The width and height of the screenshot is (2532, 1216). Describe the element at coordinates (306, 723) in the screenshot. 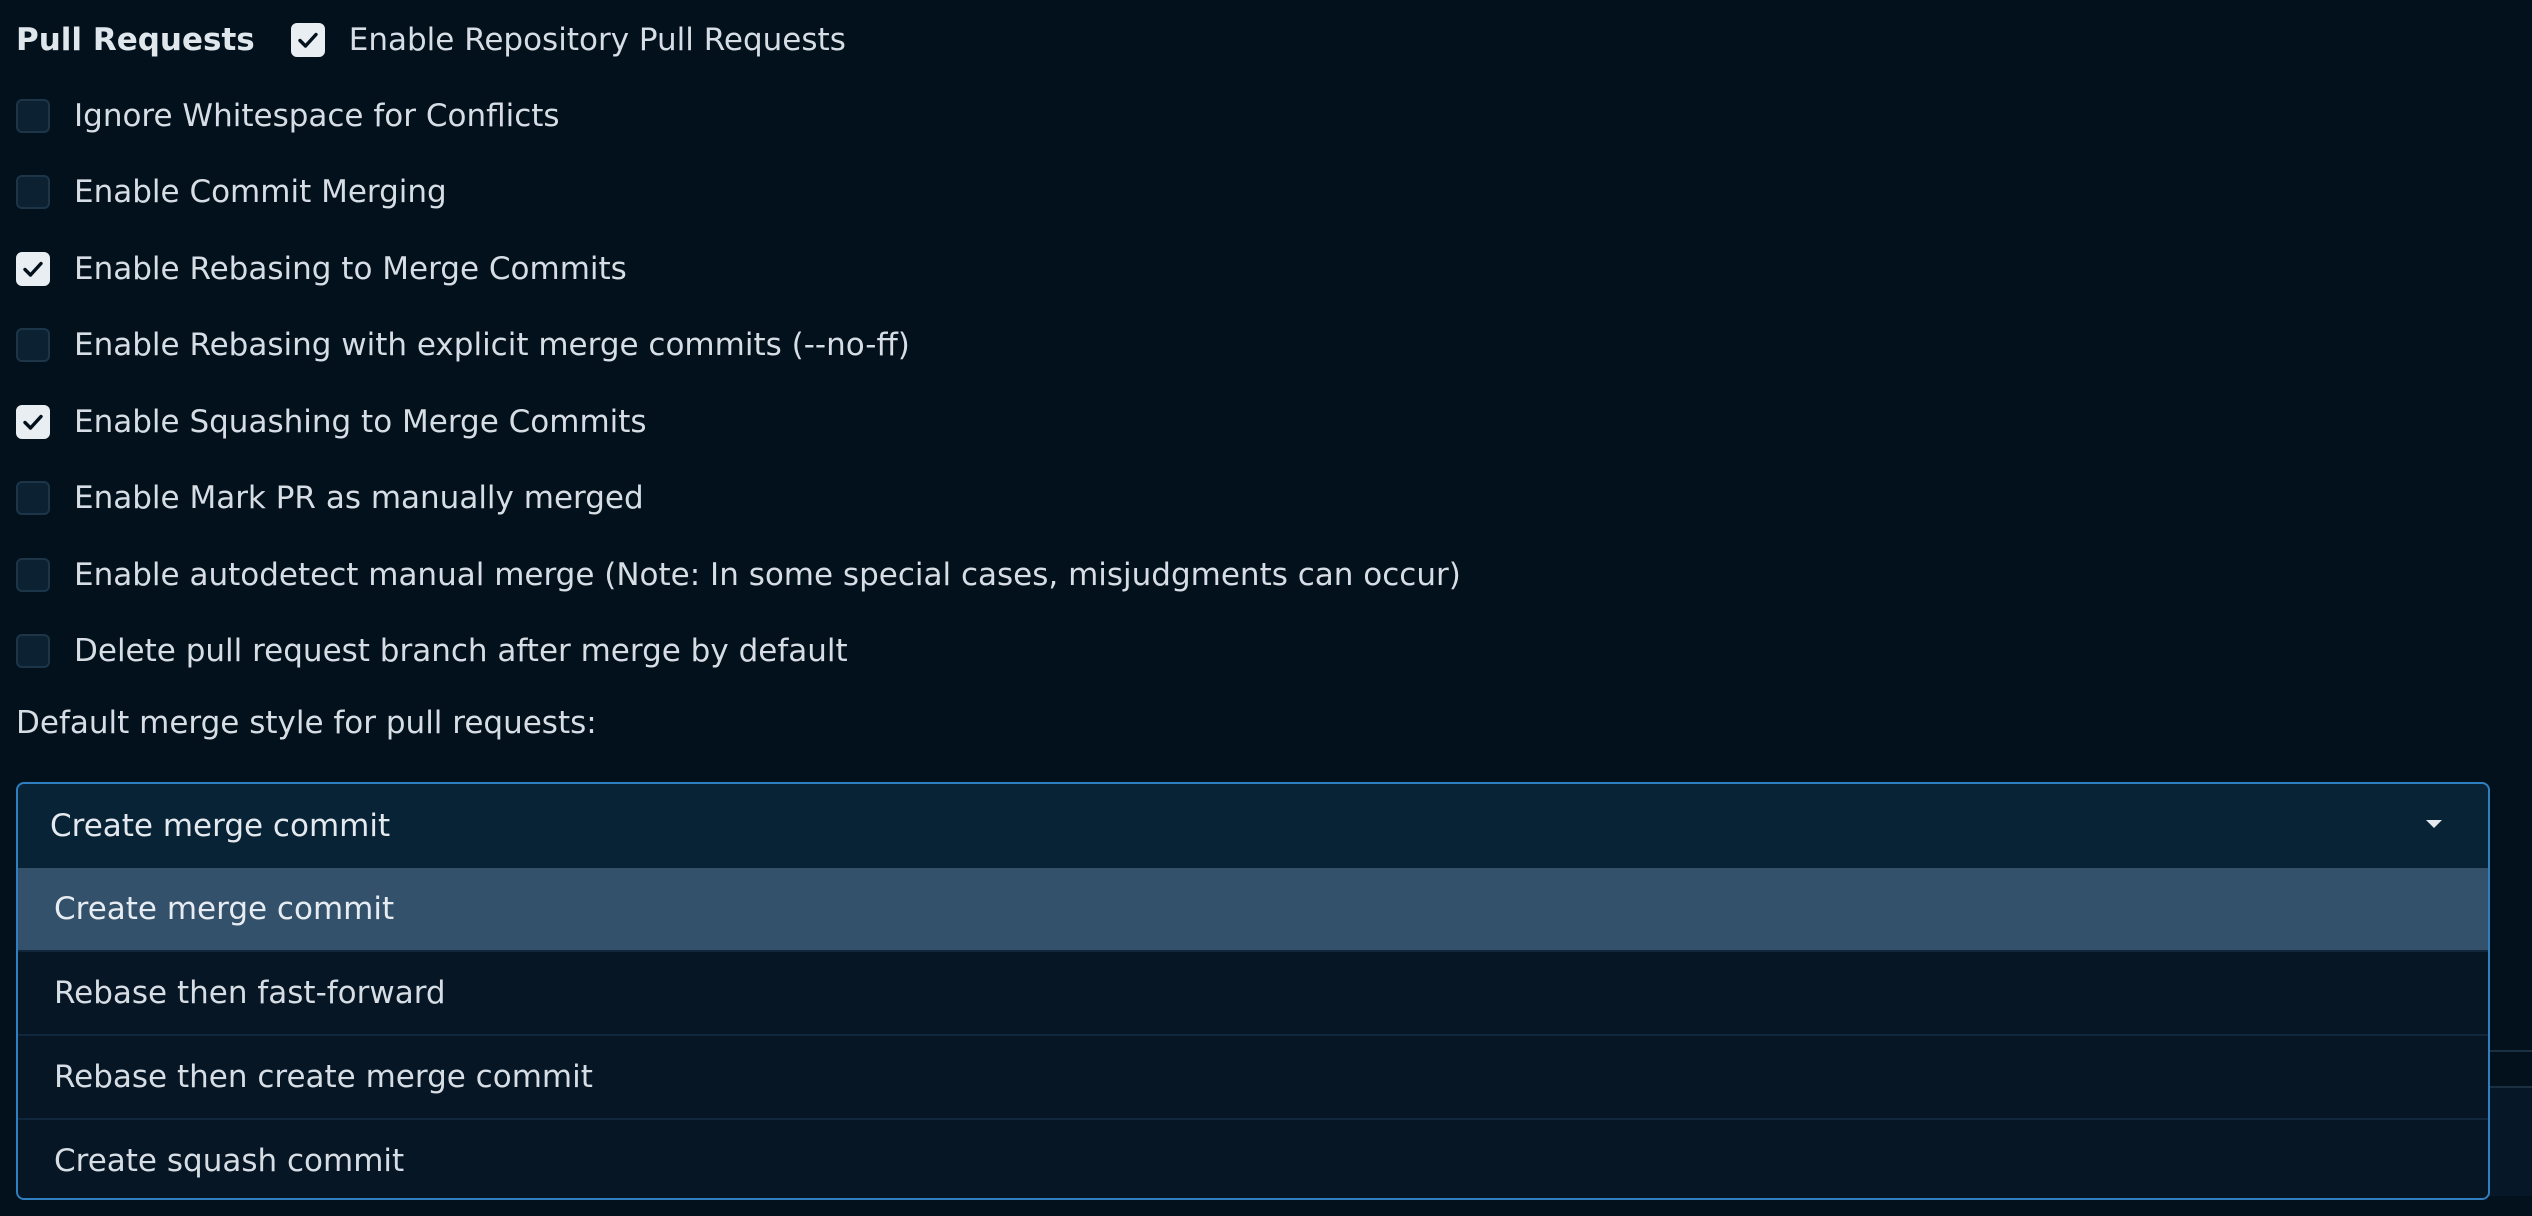

I see `default-merge-style-label: Default merge style for pull requests:` at that location.